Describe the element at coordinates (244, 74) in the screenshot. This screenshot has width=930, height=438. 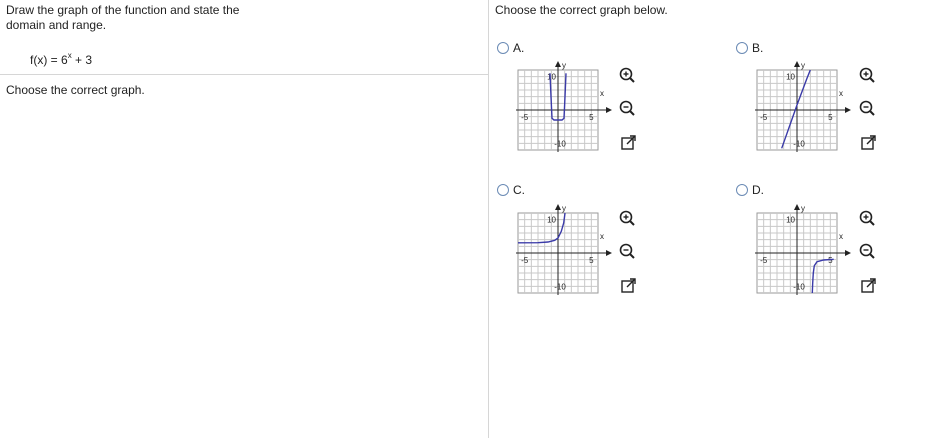
I see `section-divider` at that location.